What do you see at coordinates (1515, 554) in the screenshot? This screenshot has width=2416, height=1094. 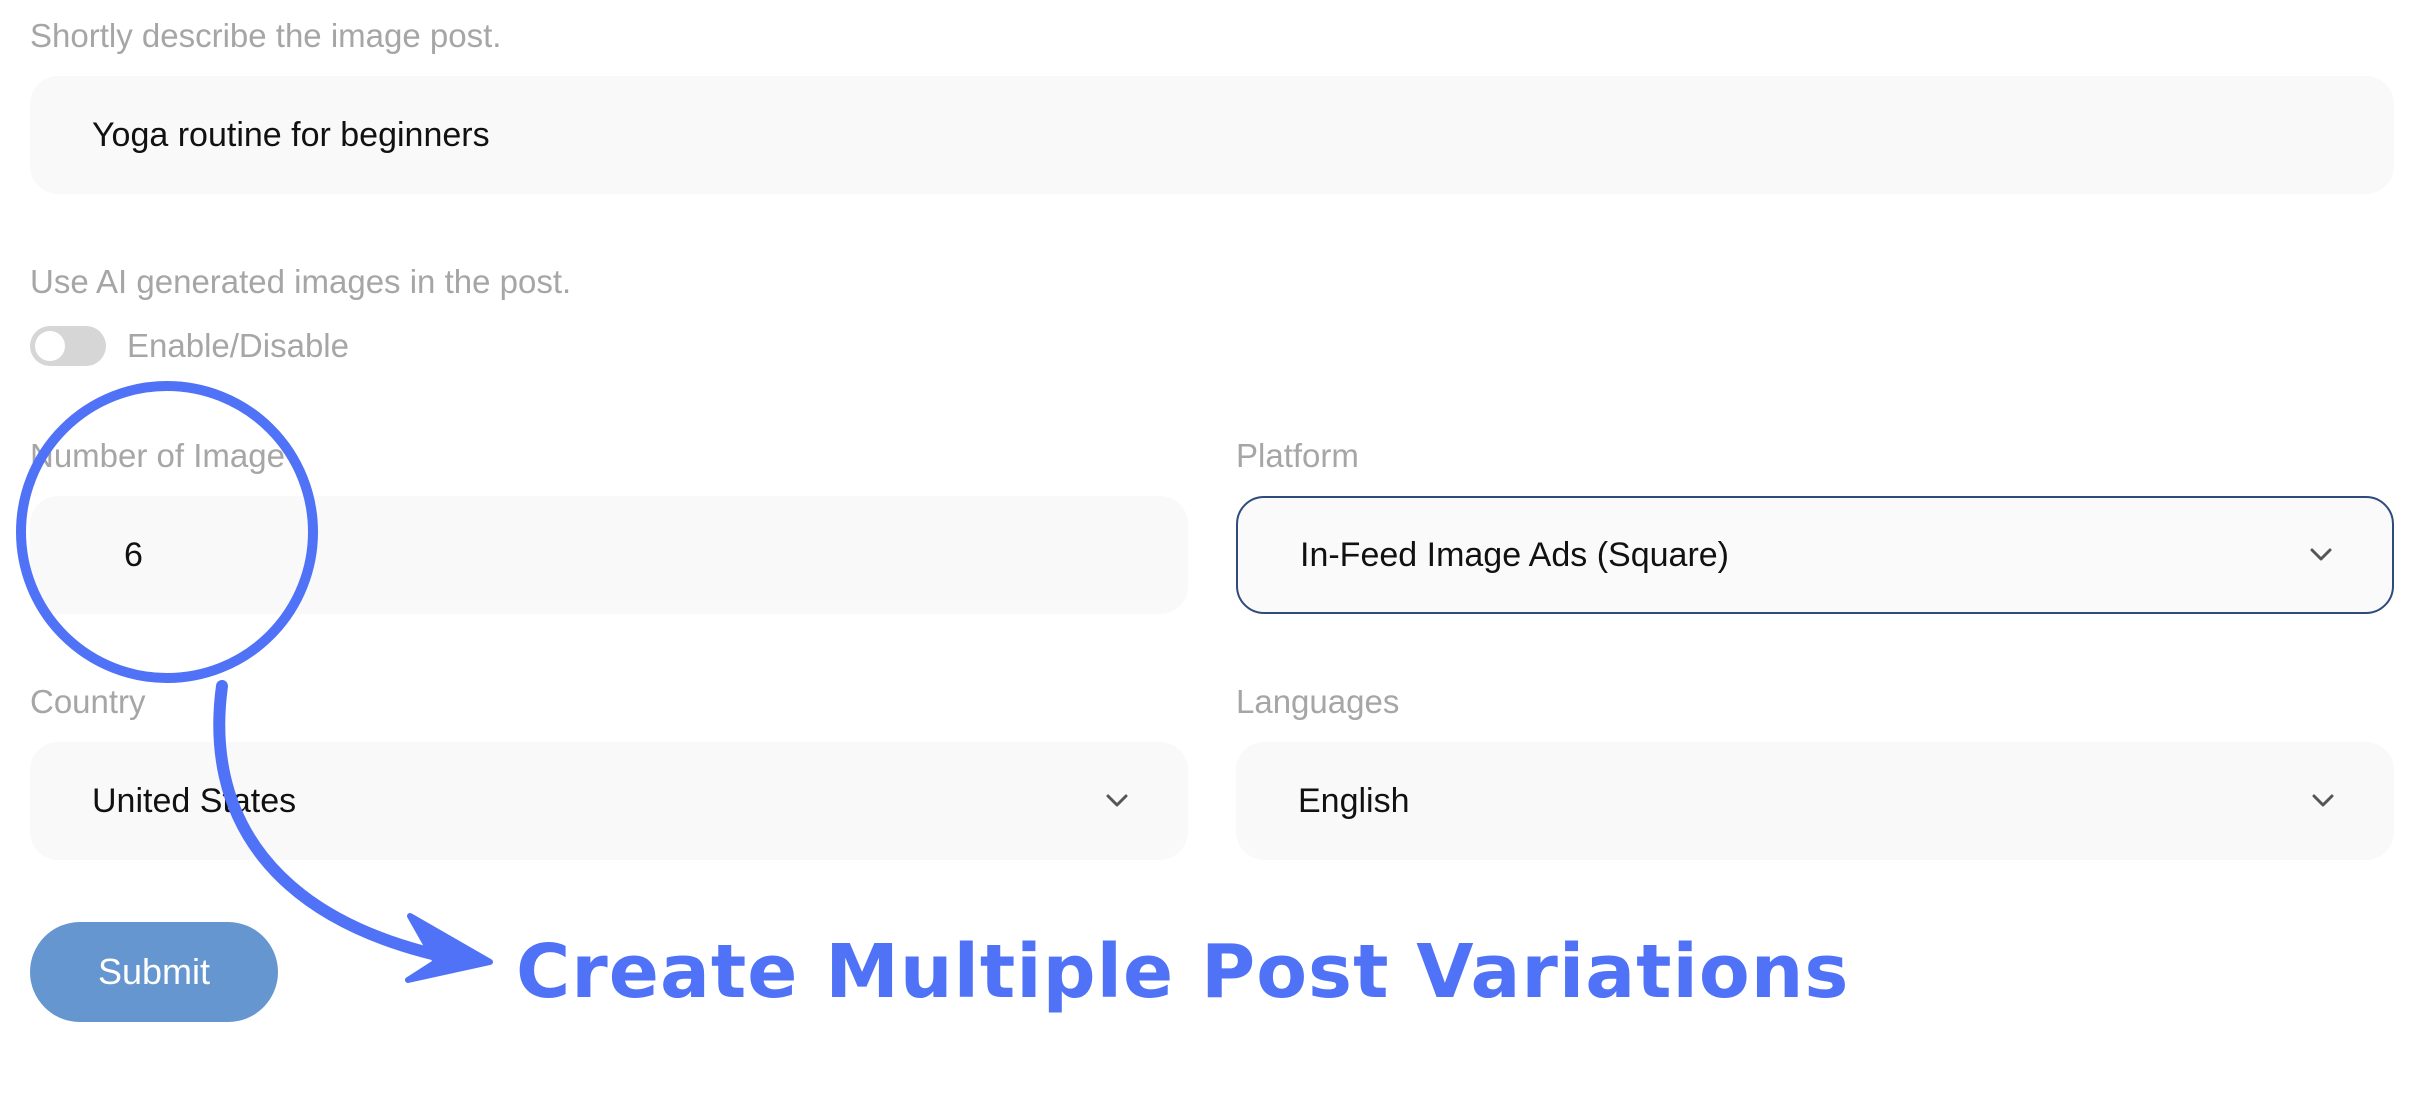 I see `platform-selected-value: In-Feed Image Ads (Square)` at bounding box center [1515, 554].